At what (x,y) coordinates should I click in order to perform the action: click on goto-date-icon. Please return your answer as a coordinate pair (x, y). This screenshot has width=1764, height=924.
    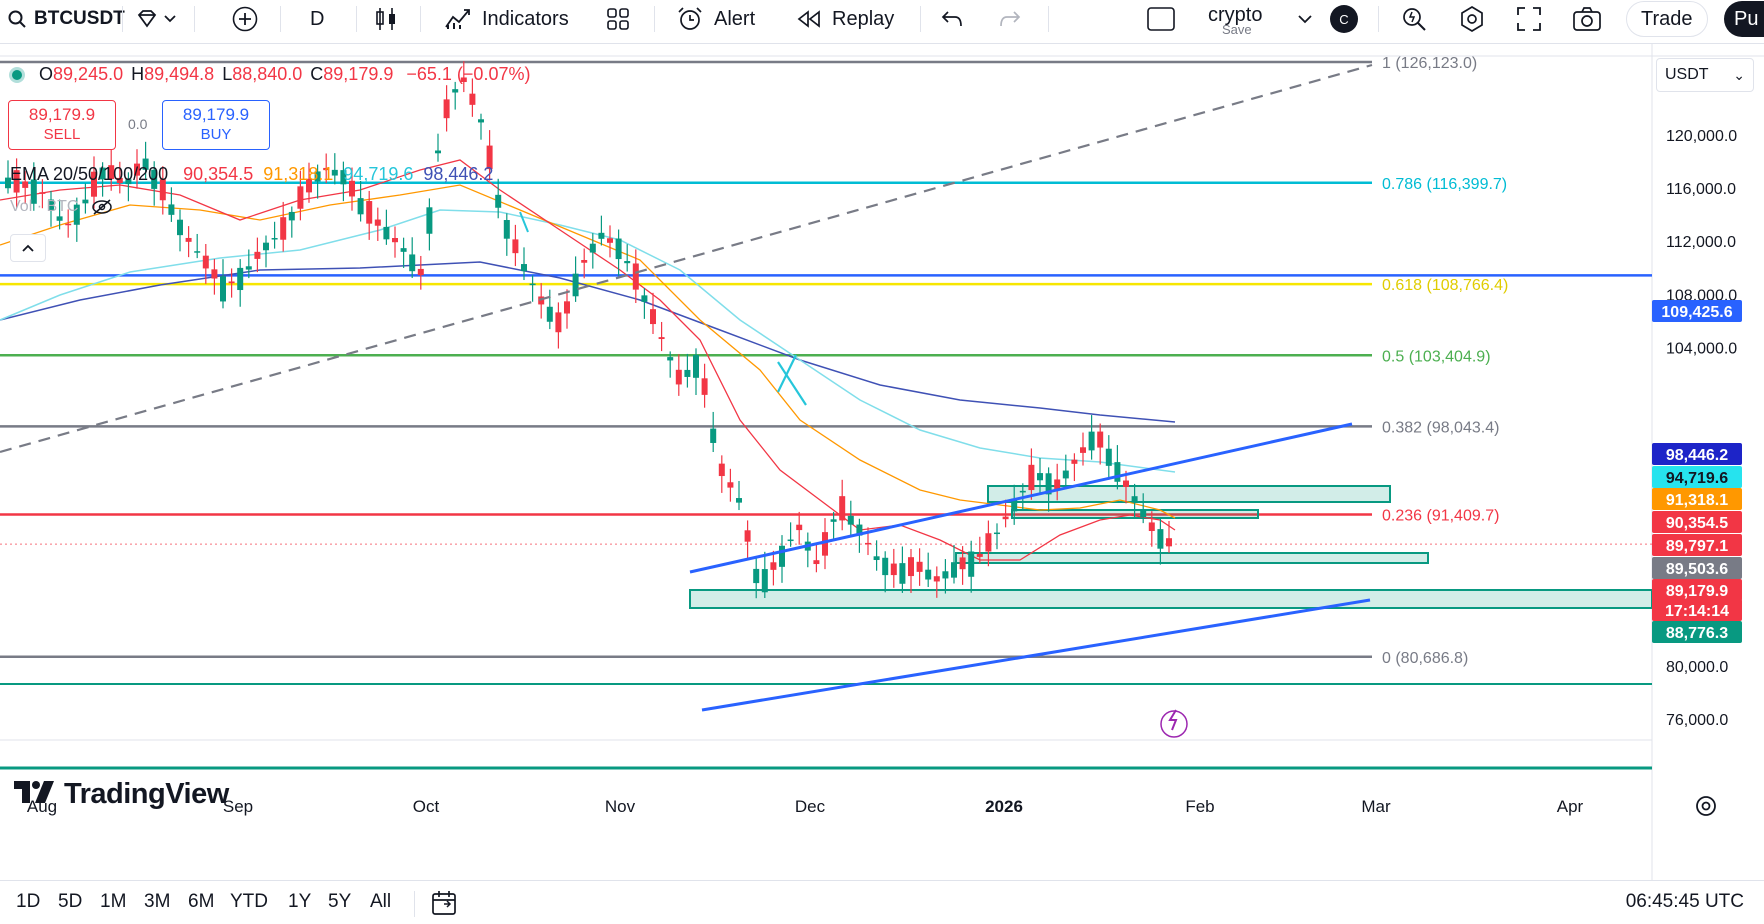
    Looking at the image, I should click on (444, 905).